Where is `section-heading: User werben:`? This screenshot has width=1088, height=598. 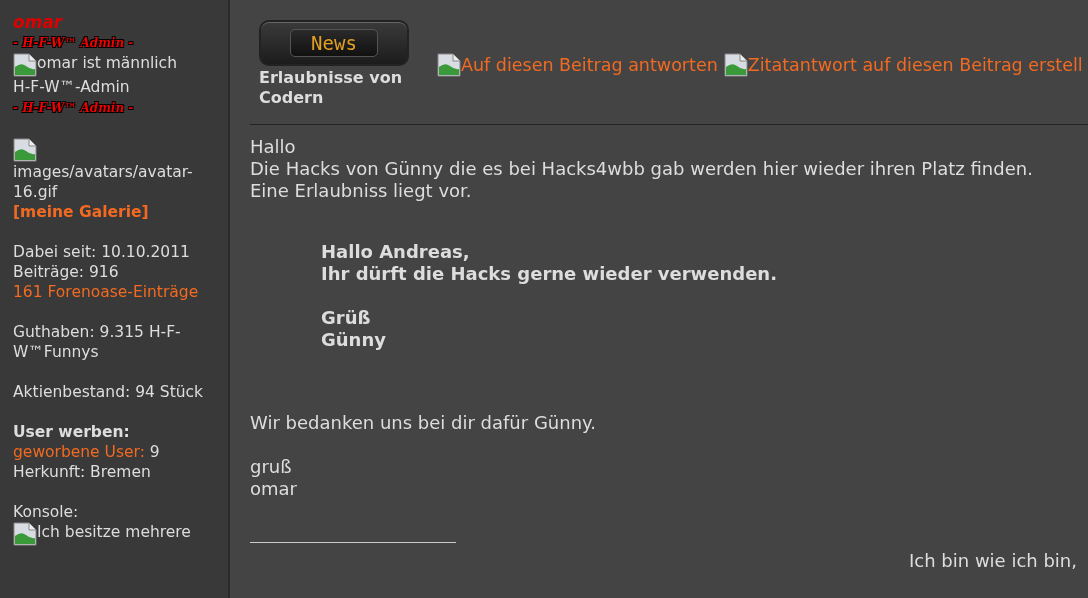 section-heading: User werben: is located at coordinates (72, 432).